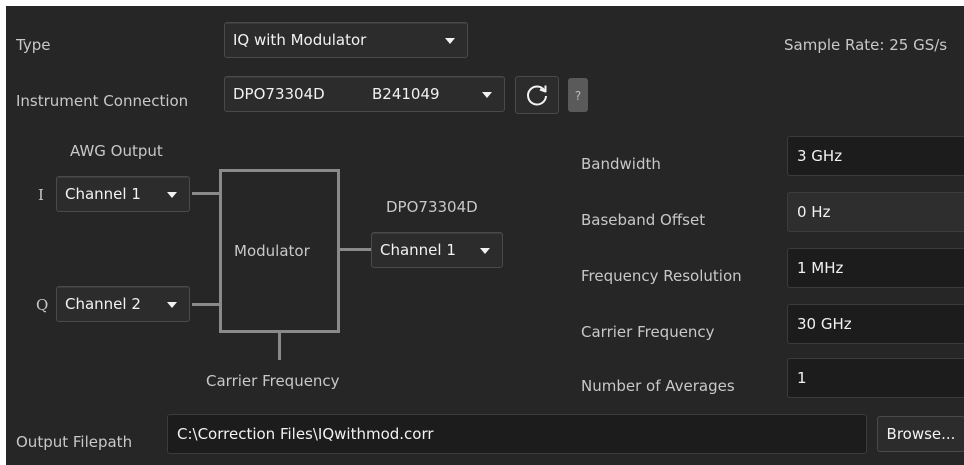  Describe the element at coordinates (74, 442) in the screenshot. I see `output-filepath-label: Output Filepath` at that location.